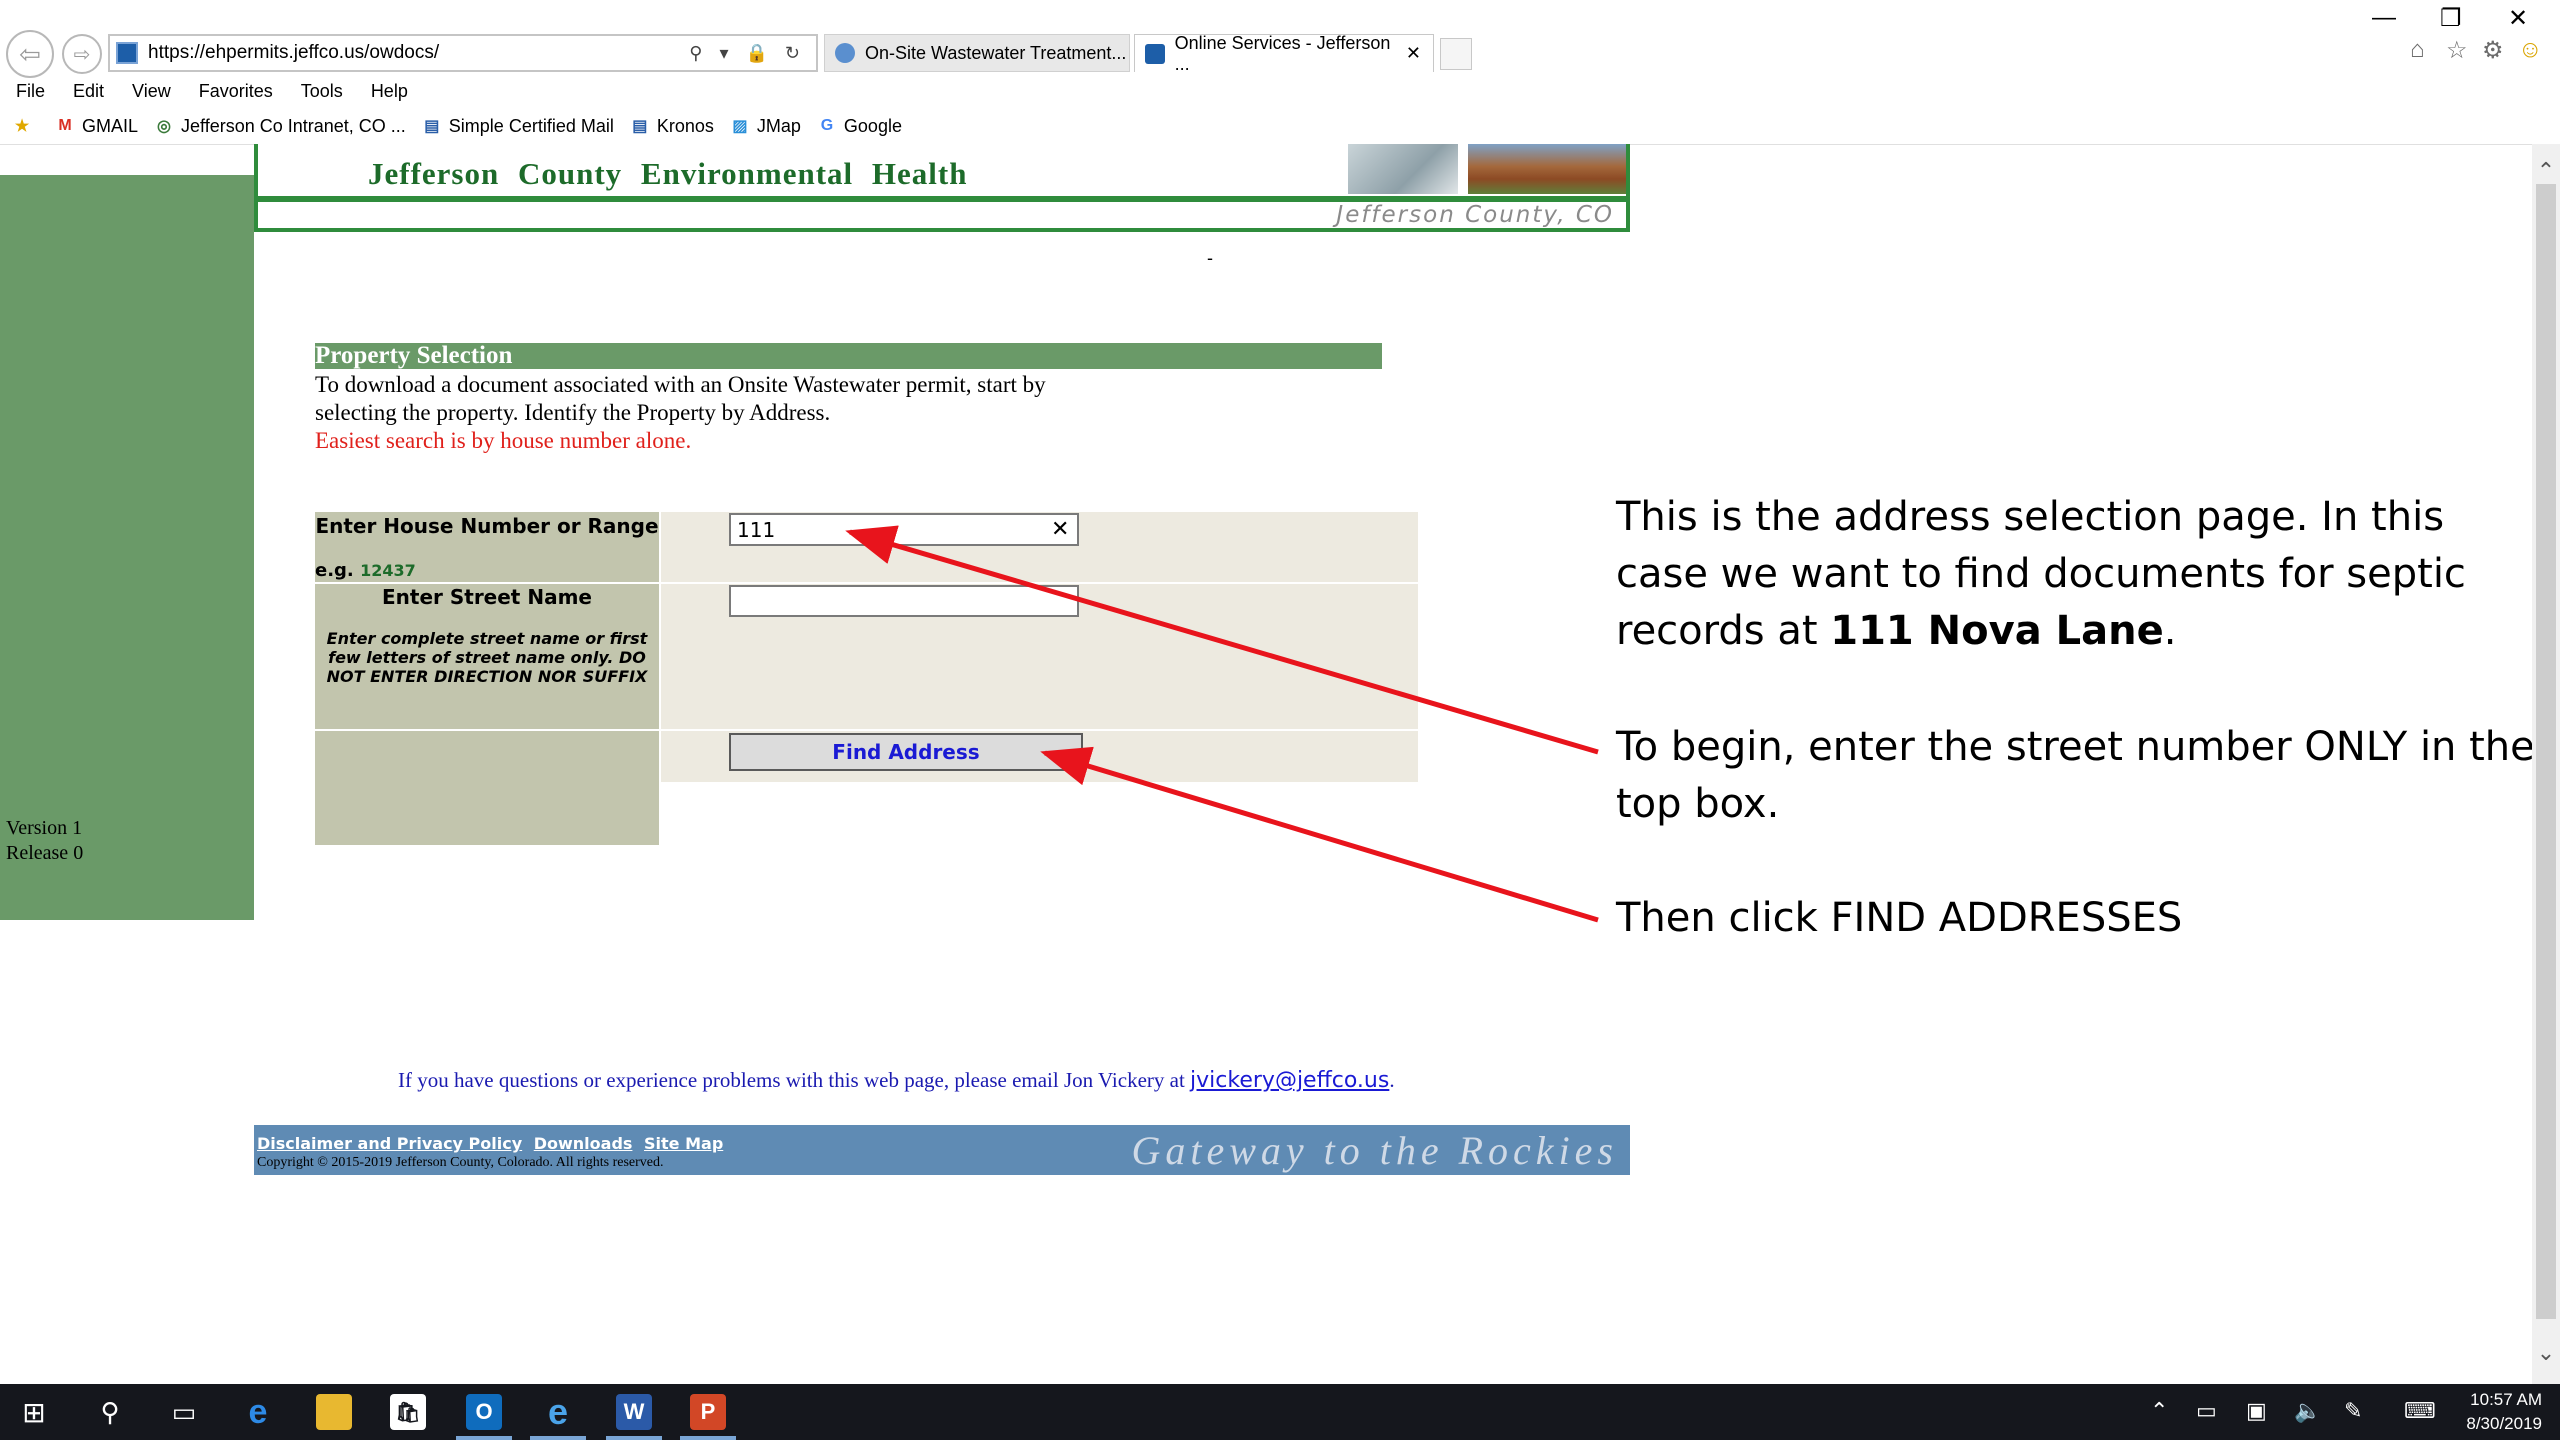 The image size is (2560, 1440). What do you see at coordinates (2546, 171) in the screenshot?
I see `scroll-up-icon: ⌃` at bounding box center [2546, 171].